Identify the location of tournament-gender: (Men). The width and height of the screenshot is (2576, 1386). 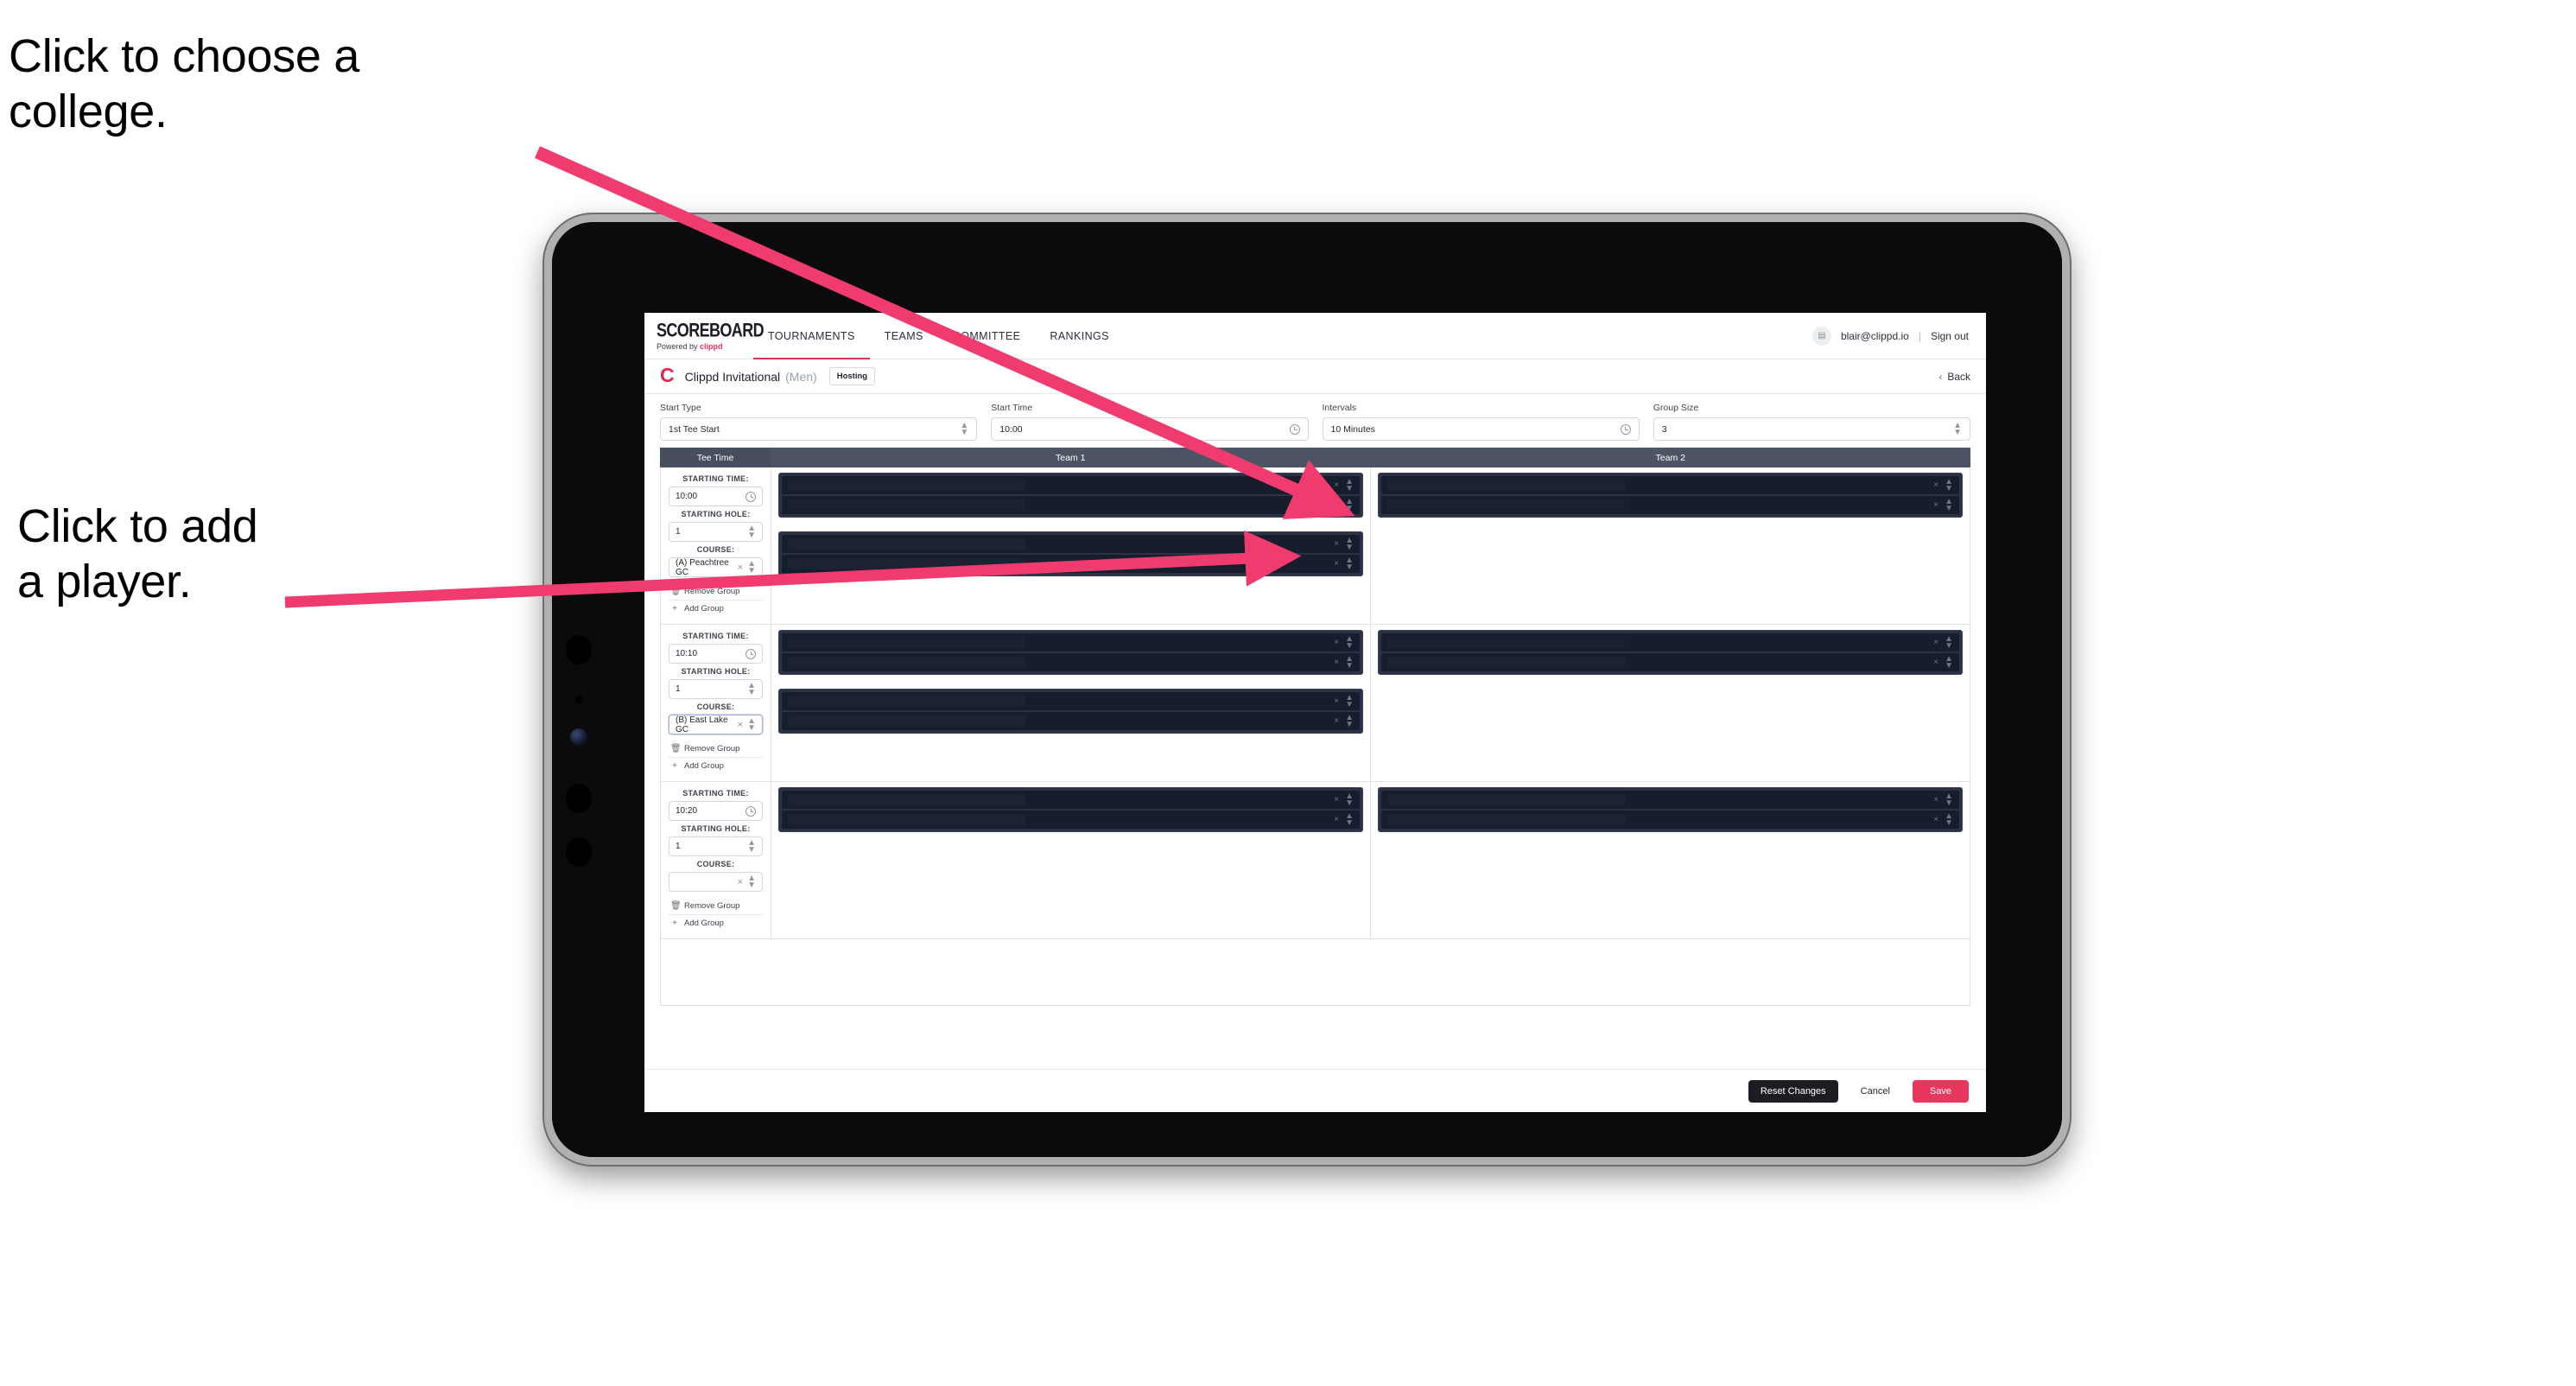
(801, 376).